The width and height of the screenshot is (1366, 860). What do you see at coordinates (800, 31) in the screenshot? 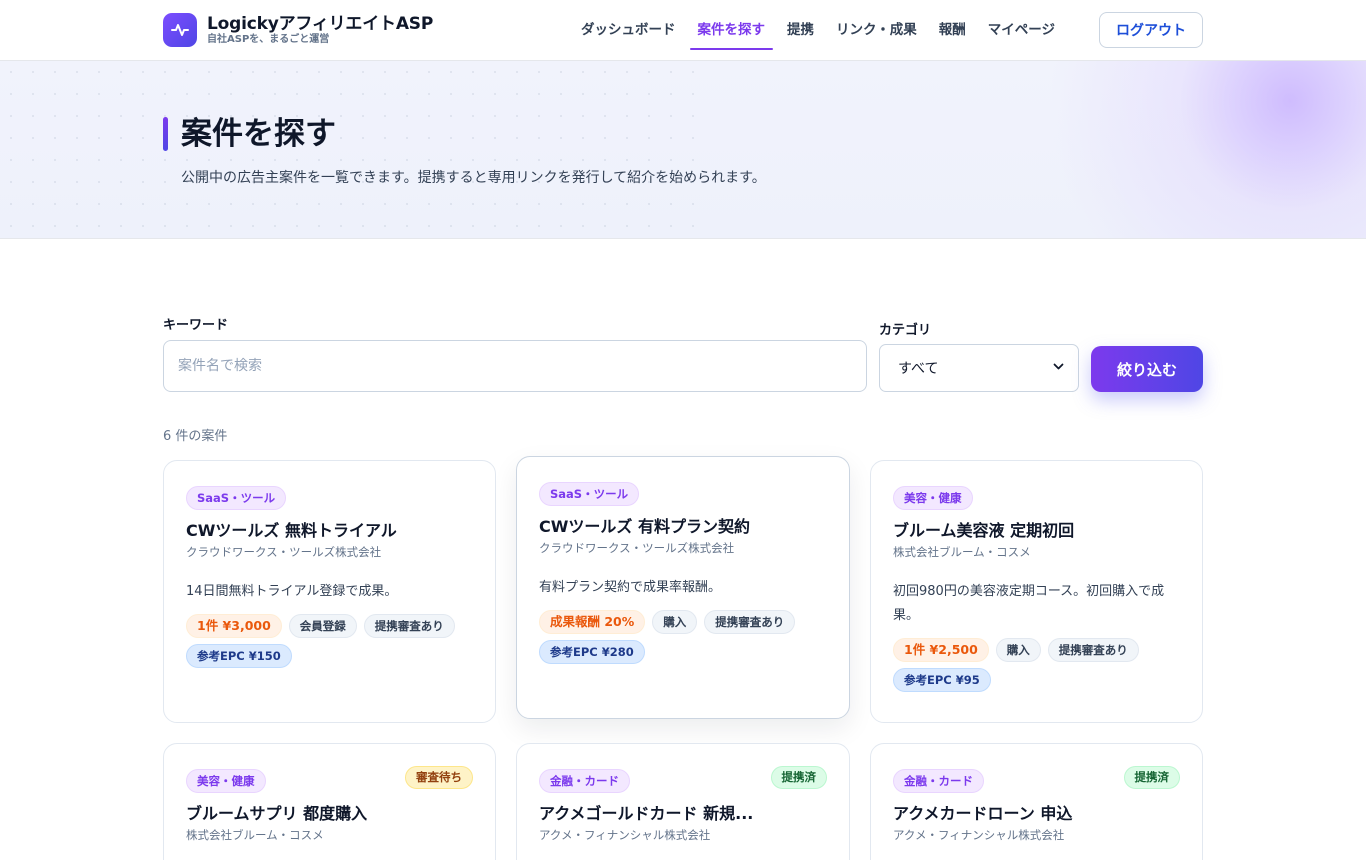
I see `nav-item-partnerships: 提携` at bounding box center [800, 31].